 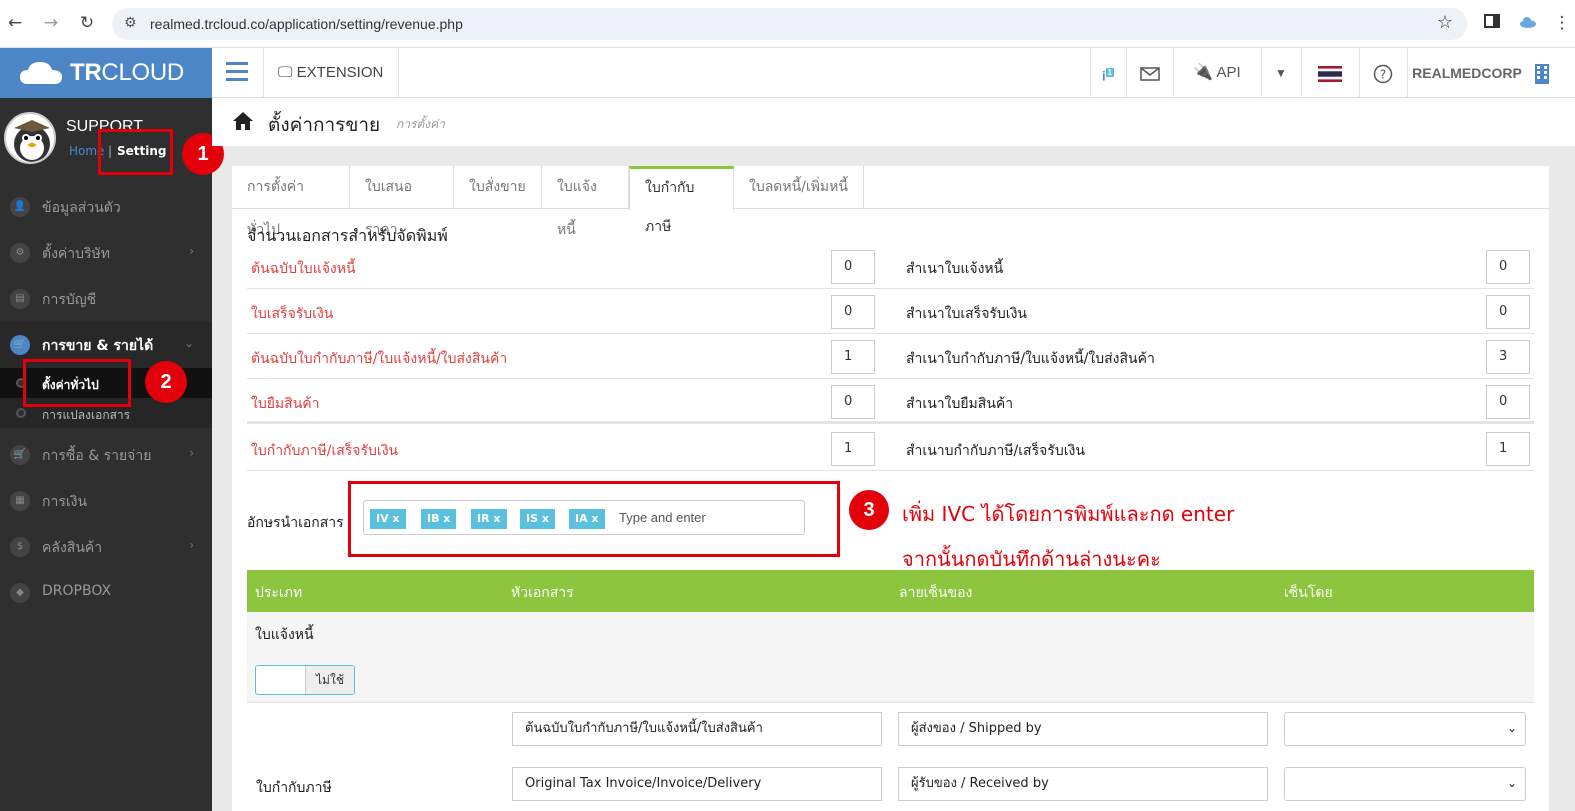 What do you see at coordinates (291, 202) in the screenshot?
I see `tab-general: การตั้งค่าทั่วไป` at bounding box center [291, 202].